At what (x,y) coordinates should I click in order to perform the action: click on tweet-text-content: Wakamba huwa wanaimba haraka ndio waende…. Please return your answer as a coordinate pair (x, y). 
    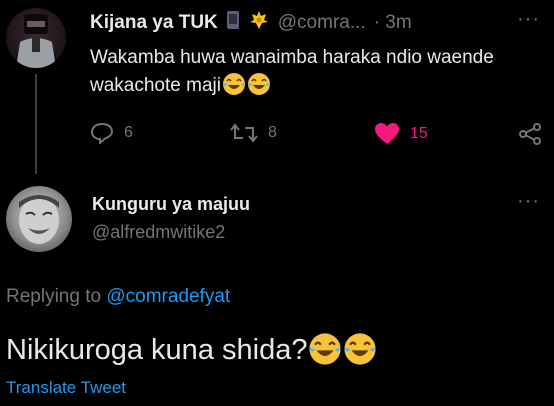
    Looking at the image, I should click on (292, 71).